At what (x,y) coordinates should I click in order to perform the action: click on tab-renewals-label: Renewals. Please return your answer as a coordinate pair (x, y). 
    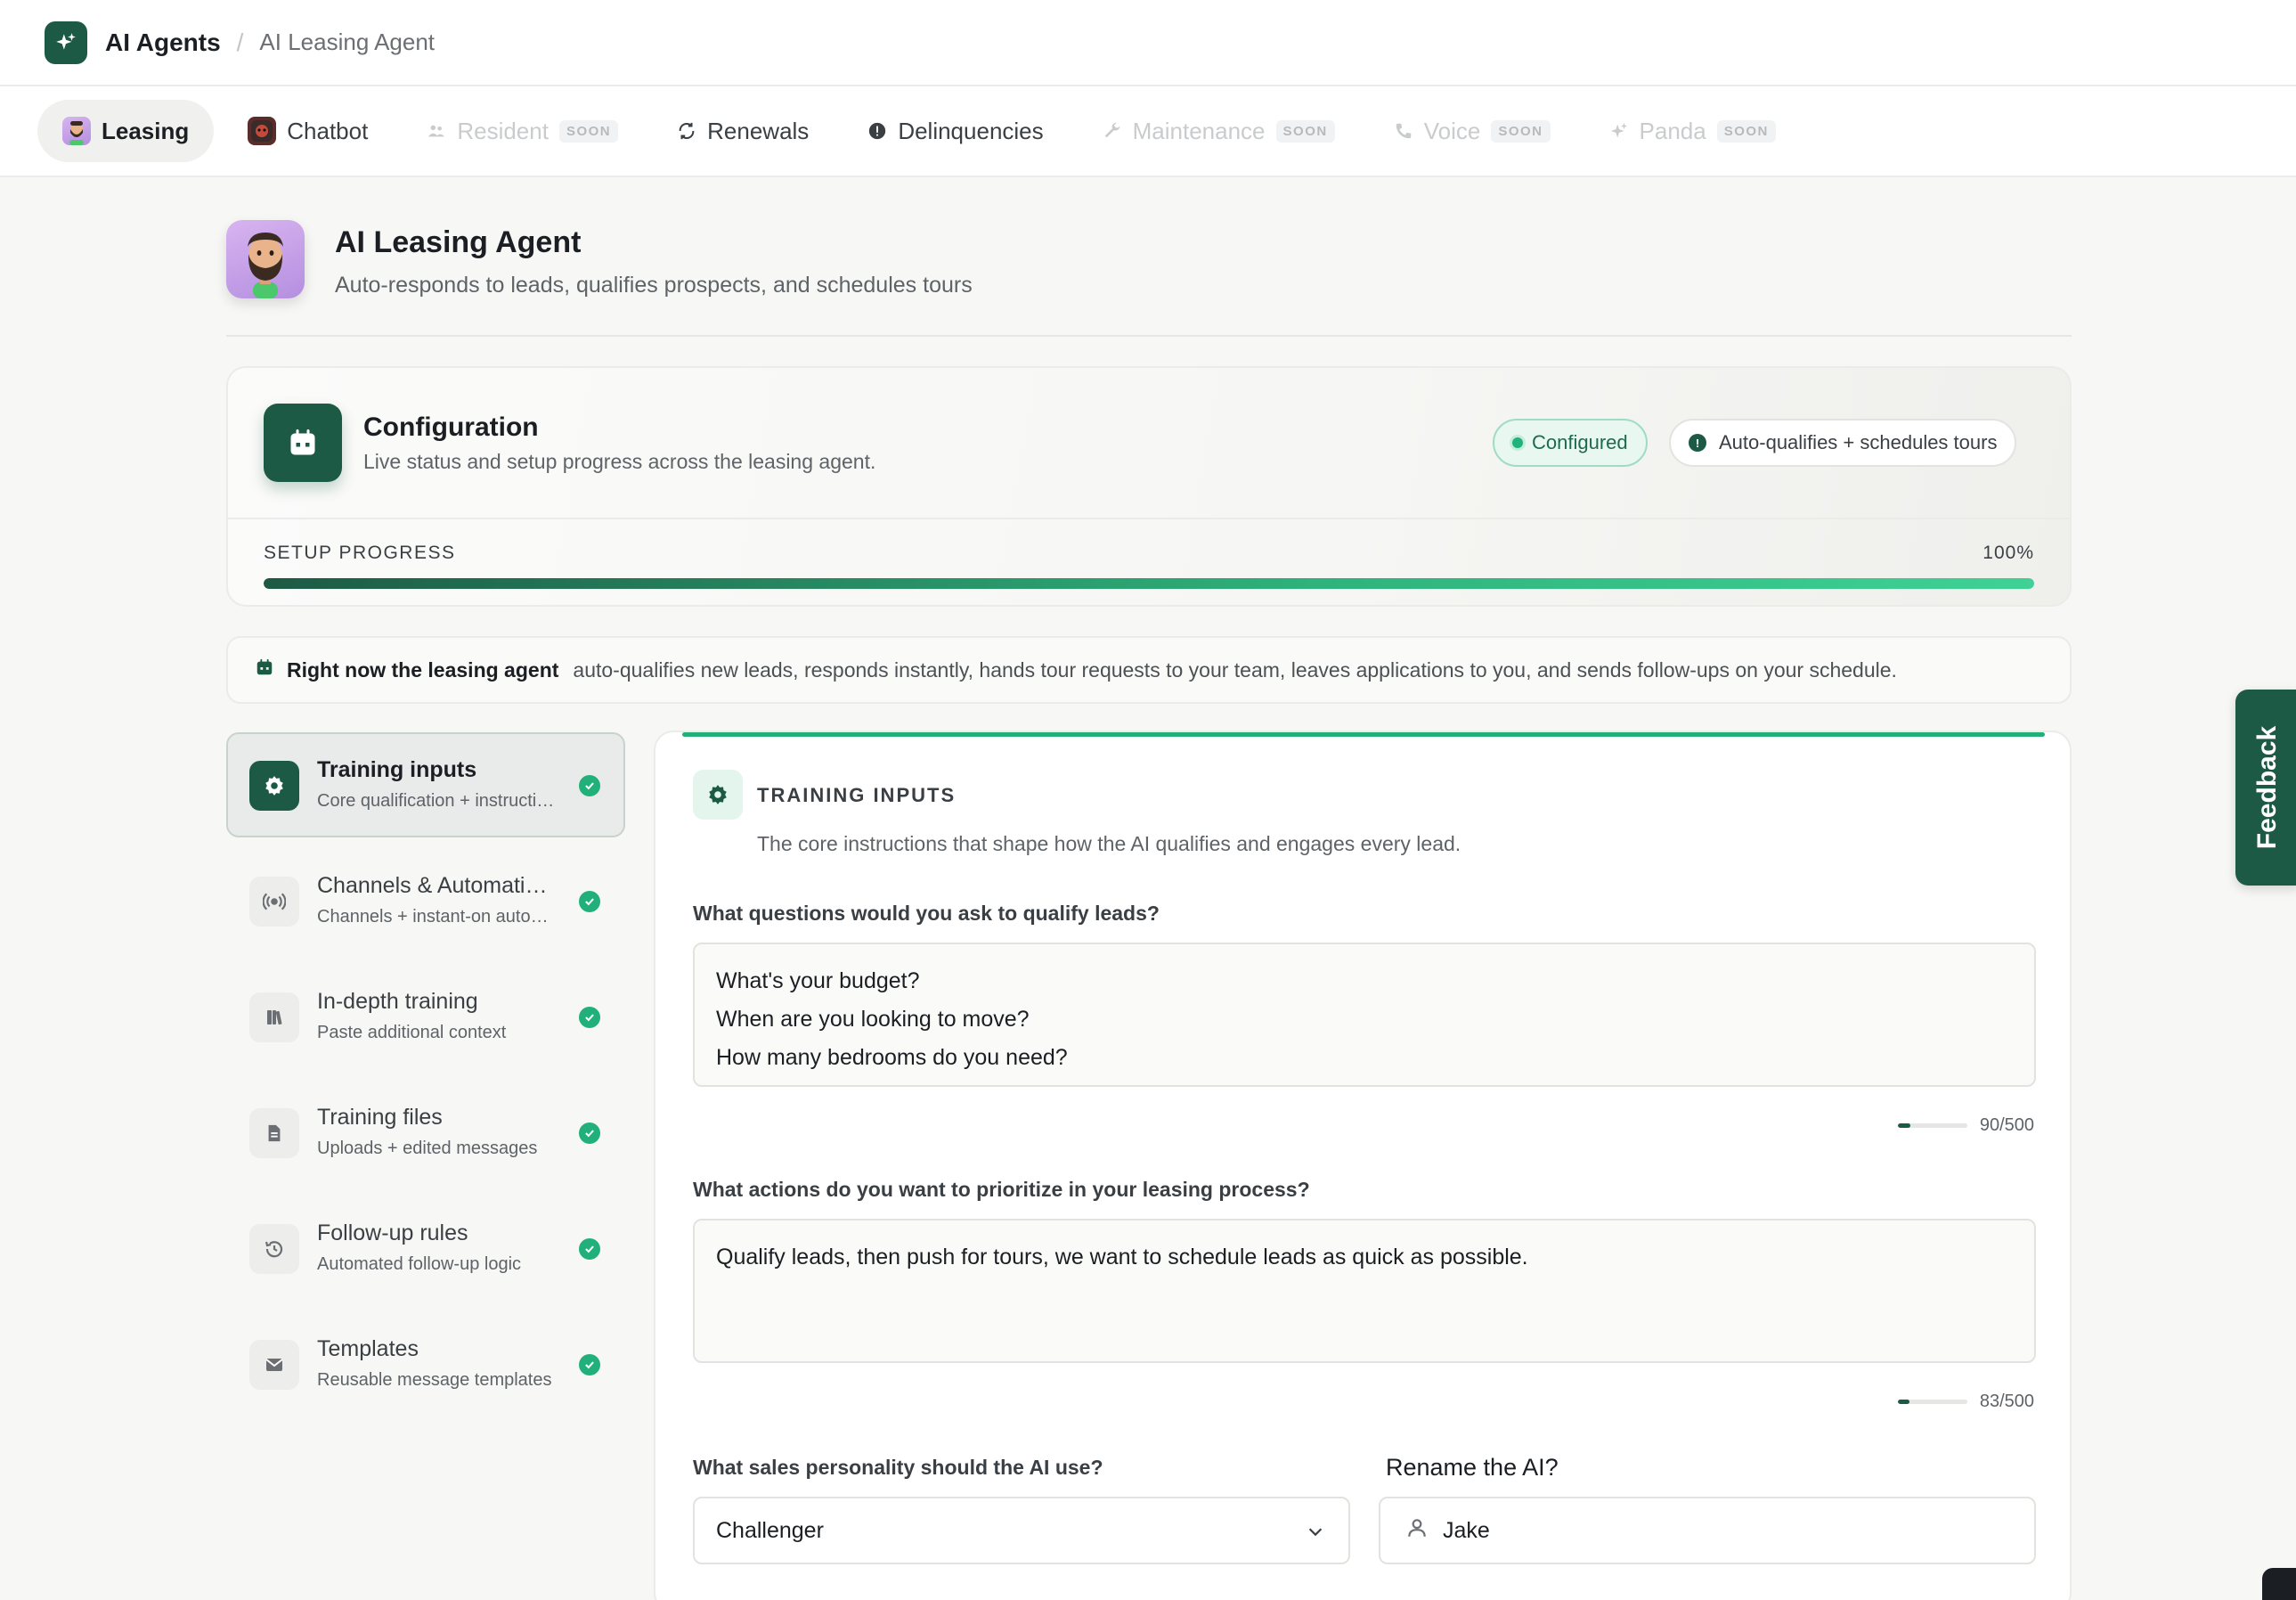
    Looking at the image, I should click on (758, 131).